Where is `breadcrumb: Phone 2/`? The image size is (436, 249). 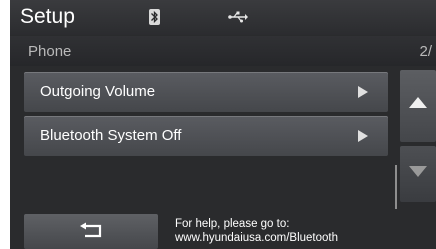 breadcrumb: Phone 2/ is located at coordinates (223, 51).